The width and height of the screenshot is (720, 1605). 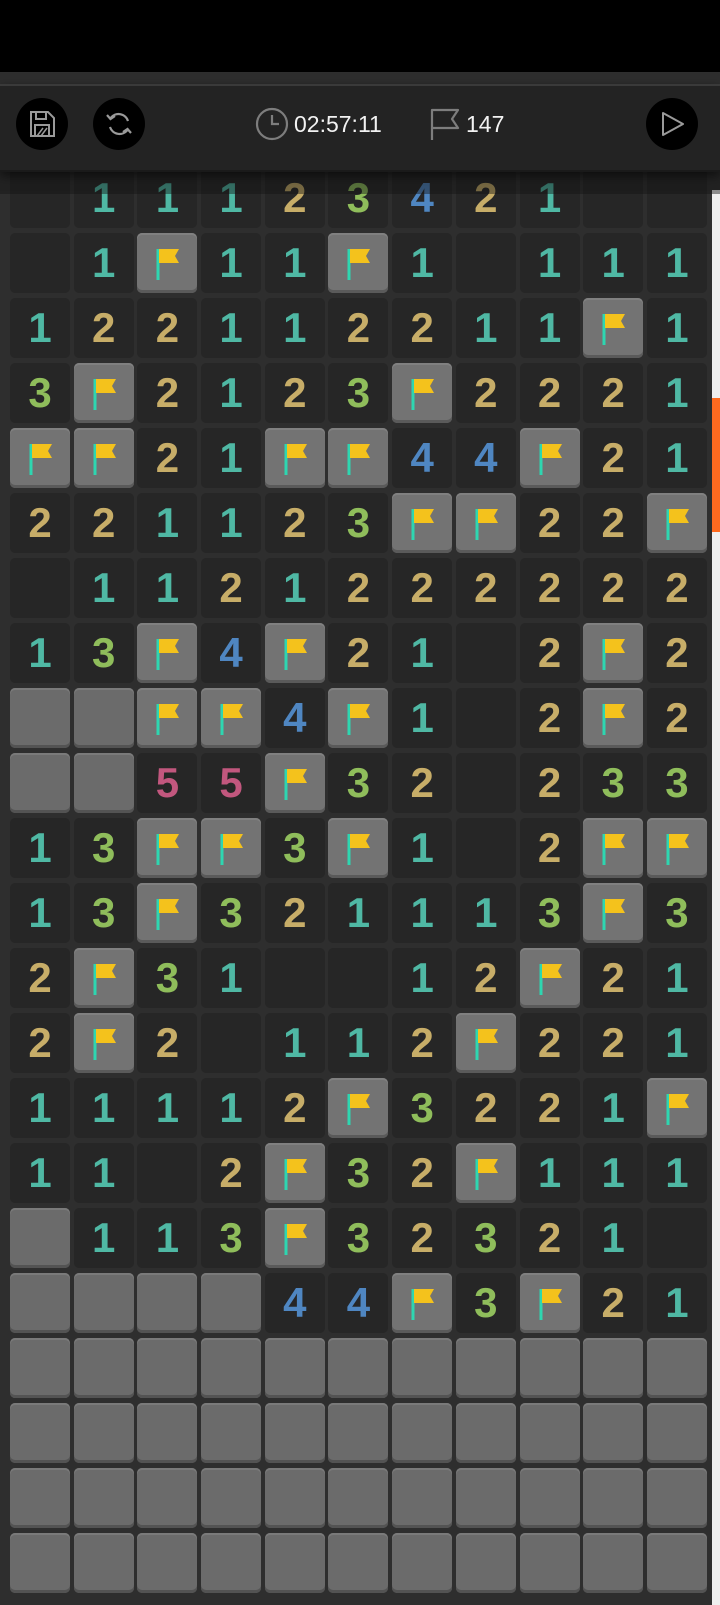 I want to click on restart-button, so click(x=119, y=124).